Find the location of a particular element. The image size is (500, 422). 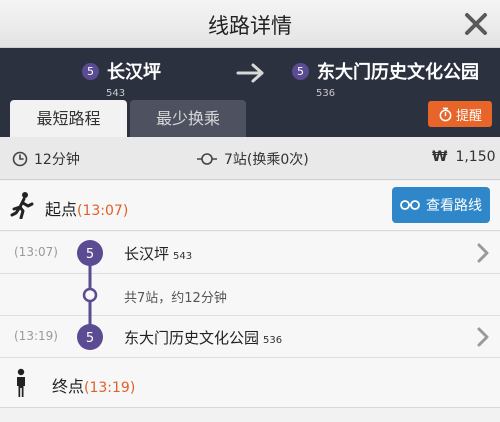

destination-station-name: 东大门历史文化公园 is located at coordinates (398, 72).